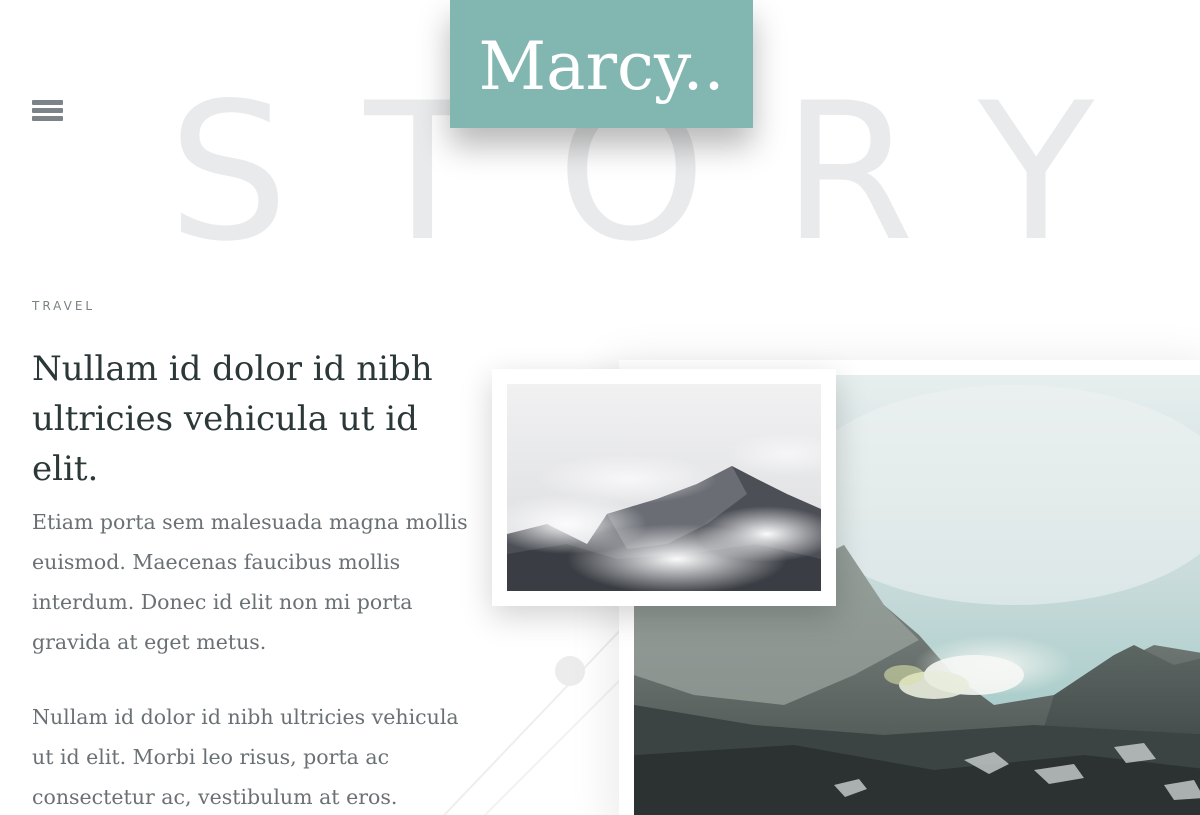 This screenshot has height=815, width=1200. I want to click on menu-bar-middle, so click(47, 110).